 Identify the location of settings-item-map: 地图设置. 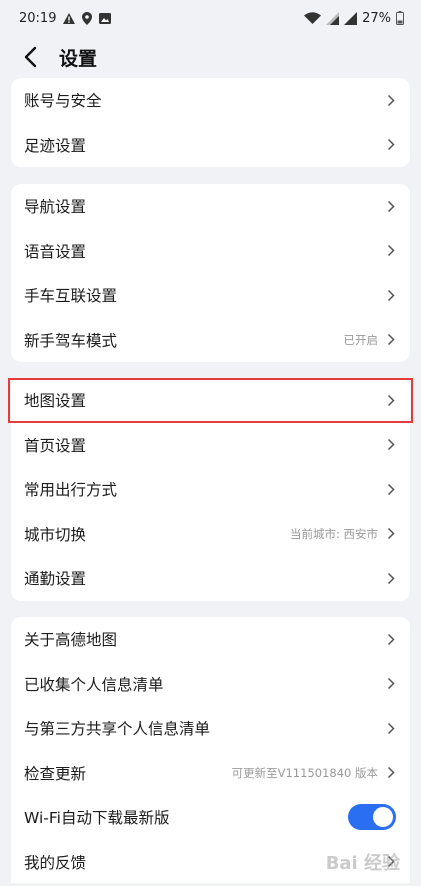
(210, 400).